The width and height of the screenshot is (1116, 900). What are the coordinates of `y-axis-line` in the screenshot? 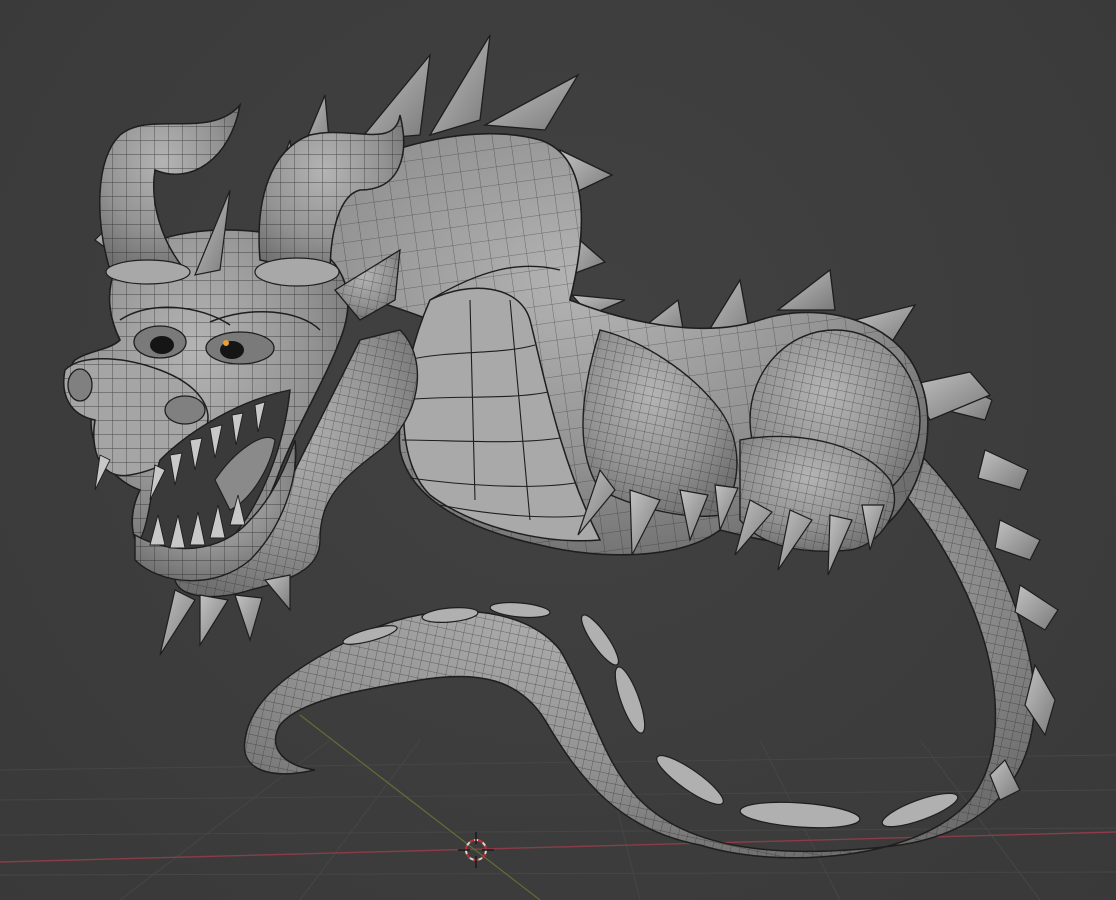 It's located at (420, 807).